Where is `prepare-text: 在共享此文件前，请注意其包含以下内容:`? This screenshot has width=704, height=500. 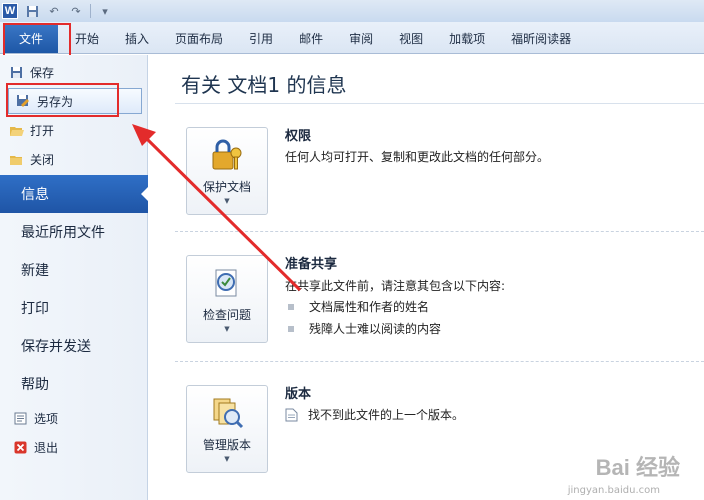 prepare-text: 在共享此文件前，请注意其包含以下内容: is located at coordinates (395, 286).